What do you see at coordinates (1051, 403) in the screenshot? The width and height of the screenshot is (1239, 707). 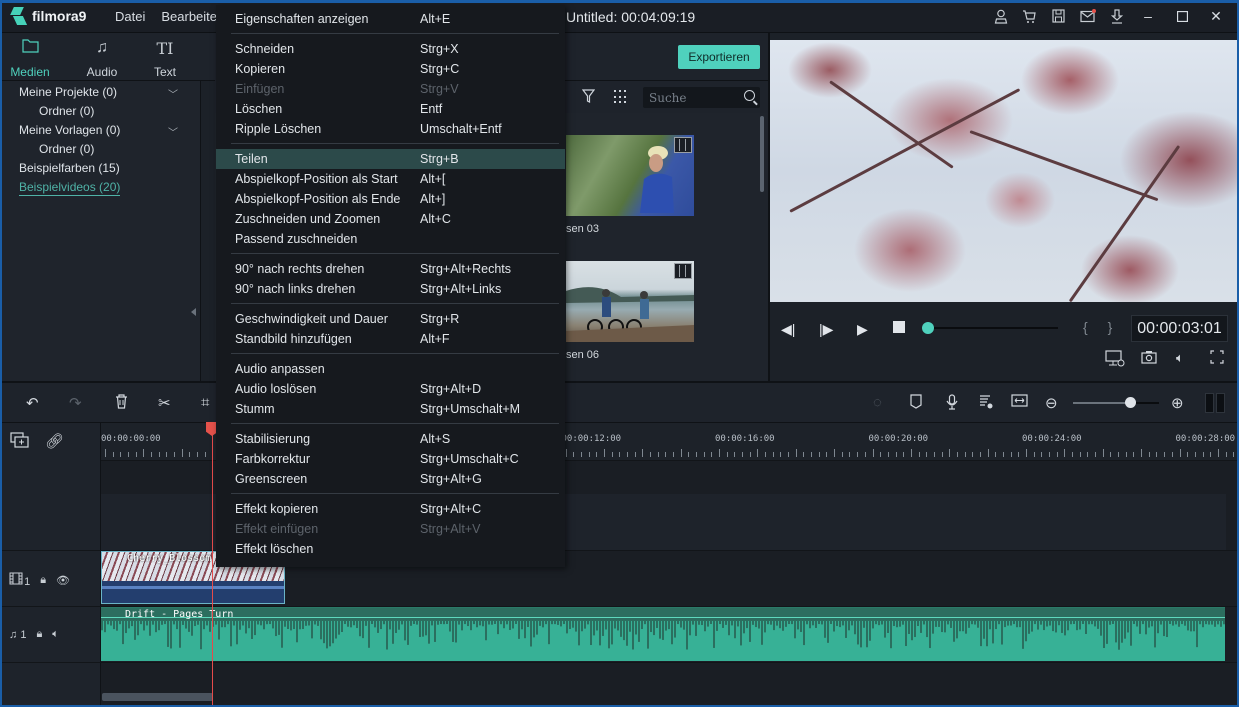 I see `zoom-out-icon: ⊖` at bounding box center [1051, 403].